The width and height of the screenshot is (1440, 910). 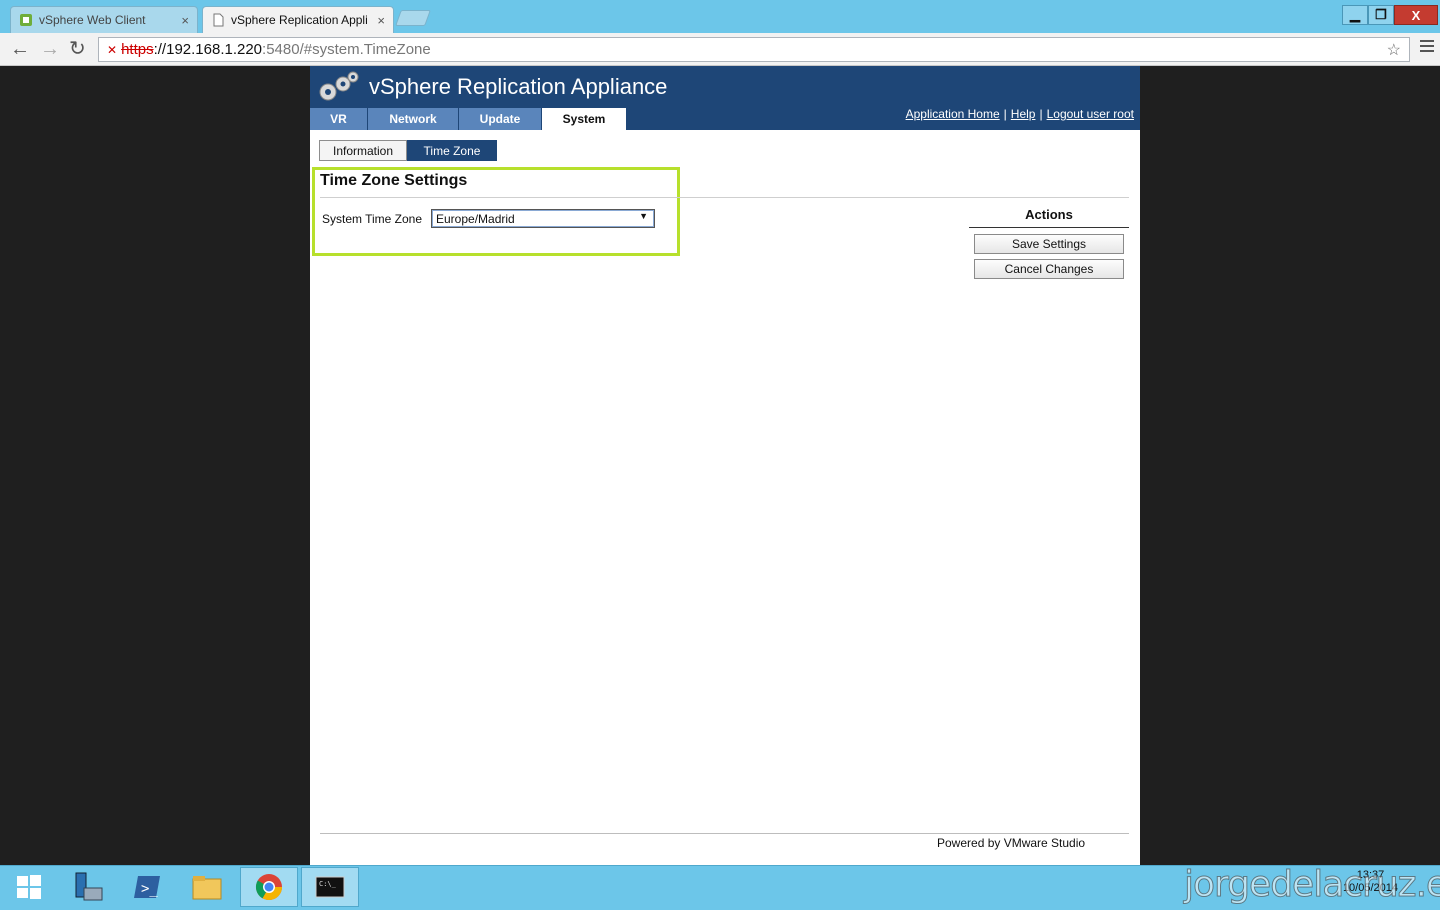 I want to click on windows-start-icon, so click(x=29, y=887).